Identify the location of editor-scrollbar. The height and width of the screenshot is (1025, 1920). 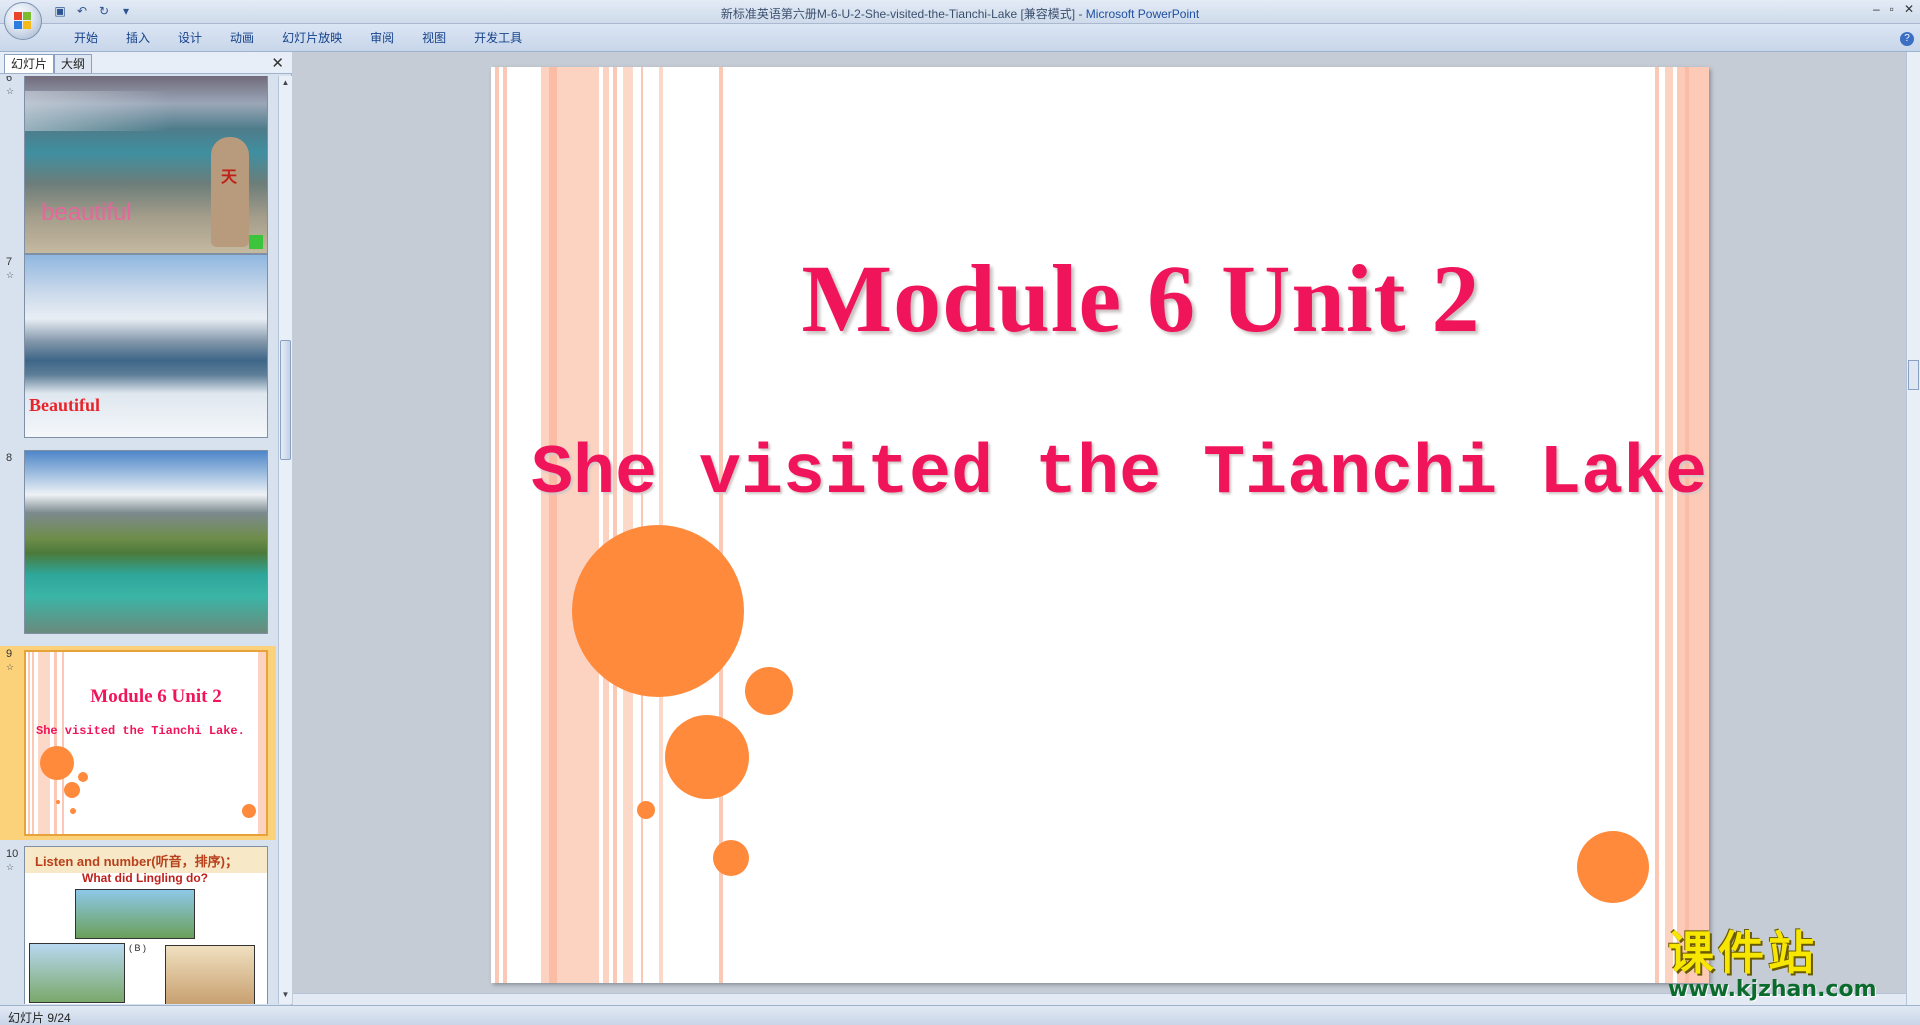
(1913, 528).